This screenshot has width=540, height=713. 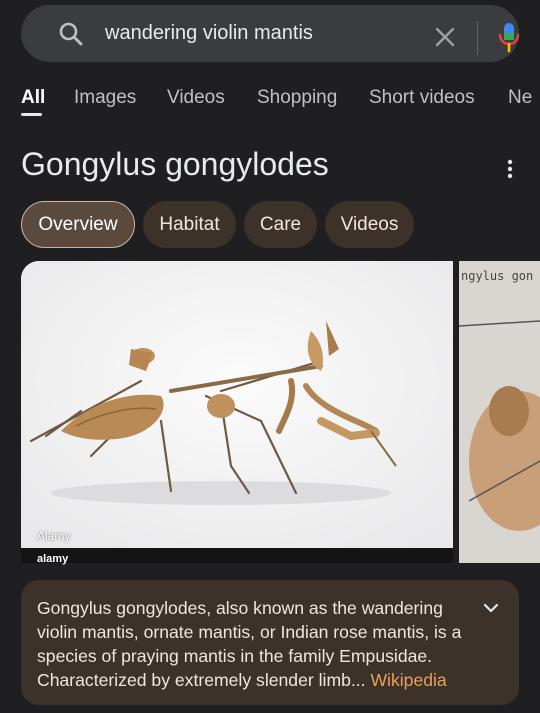 I want to click on tab-news: Ne, so click(x=520, y=98).